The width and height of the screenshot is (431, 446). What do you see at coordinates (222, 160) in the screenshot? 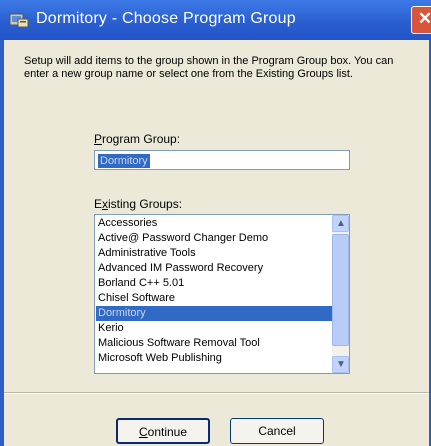
I see `program-group-input: Dormitory` at bounding box center [222, 160].